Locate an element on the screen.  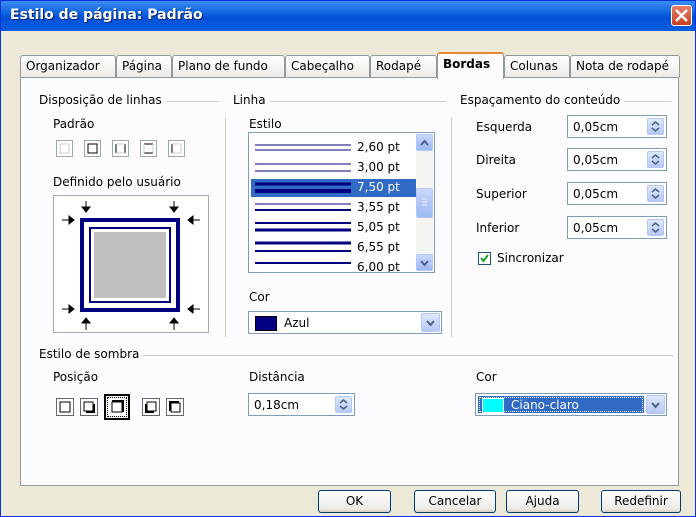
shadow-distance-label: Distância is located at coordinates (277, 377).